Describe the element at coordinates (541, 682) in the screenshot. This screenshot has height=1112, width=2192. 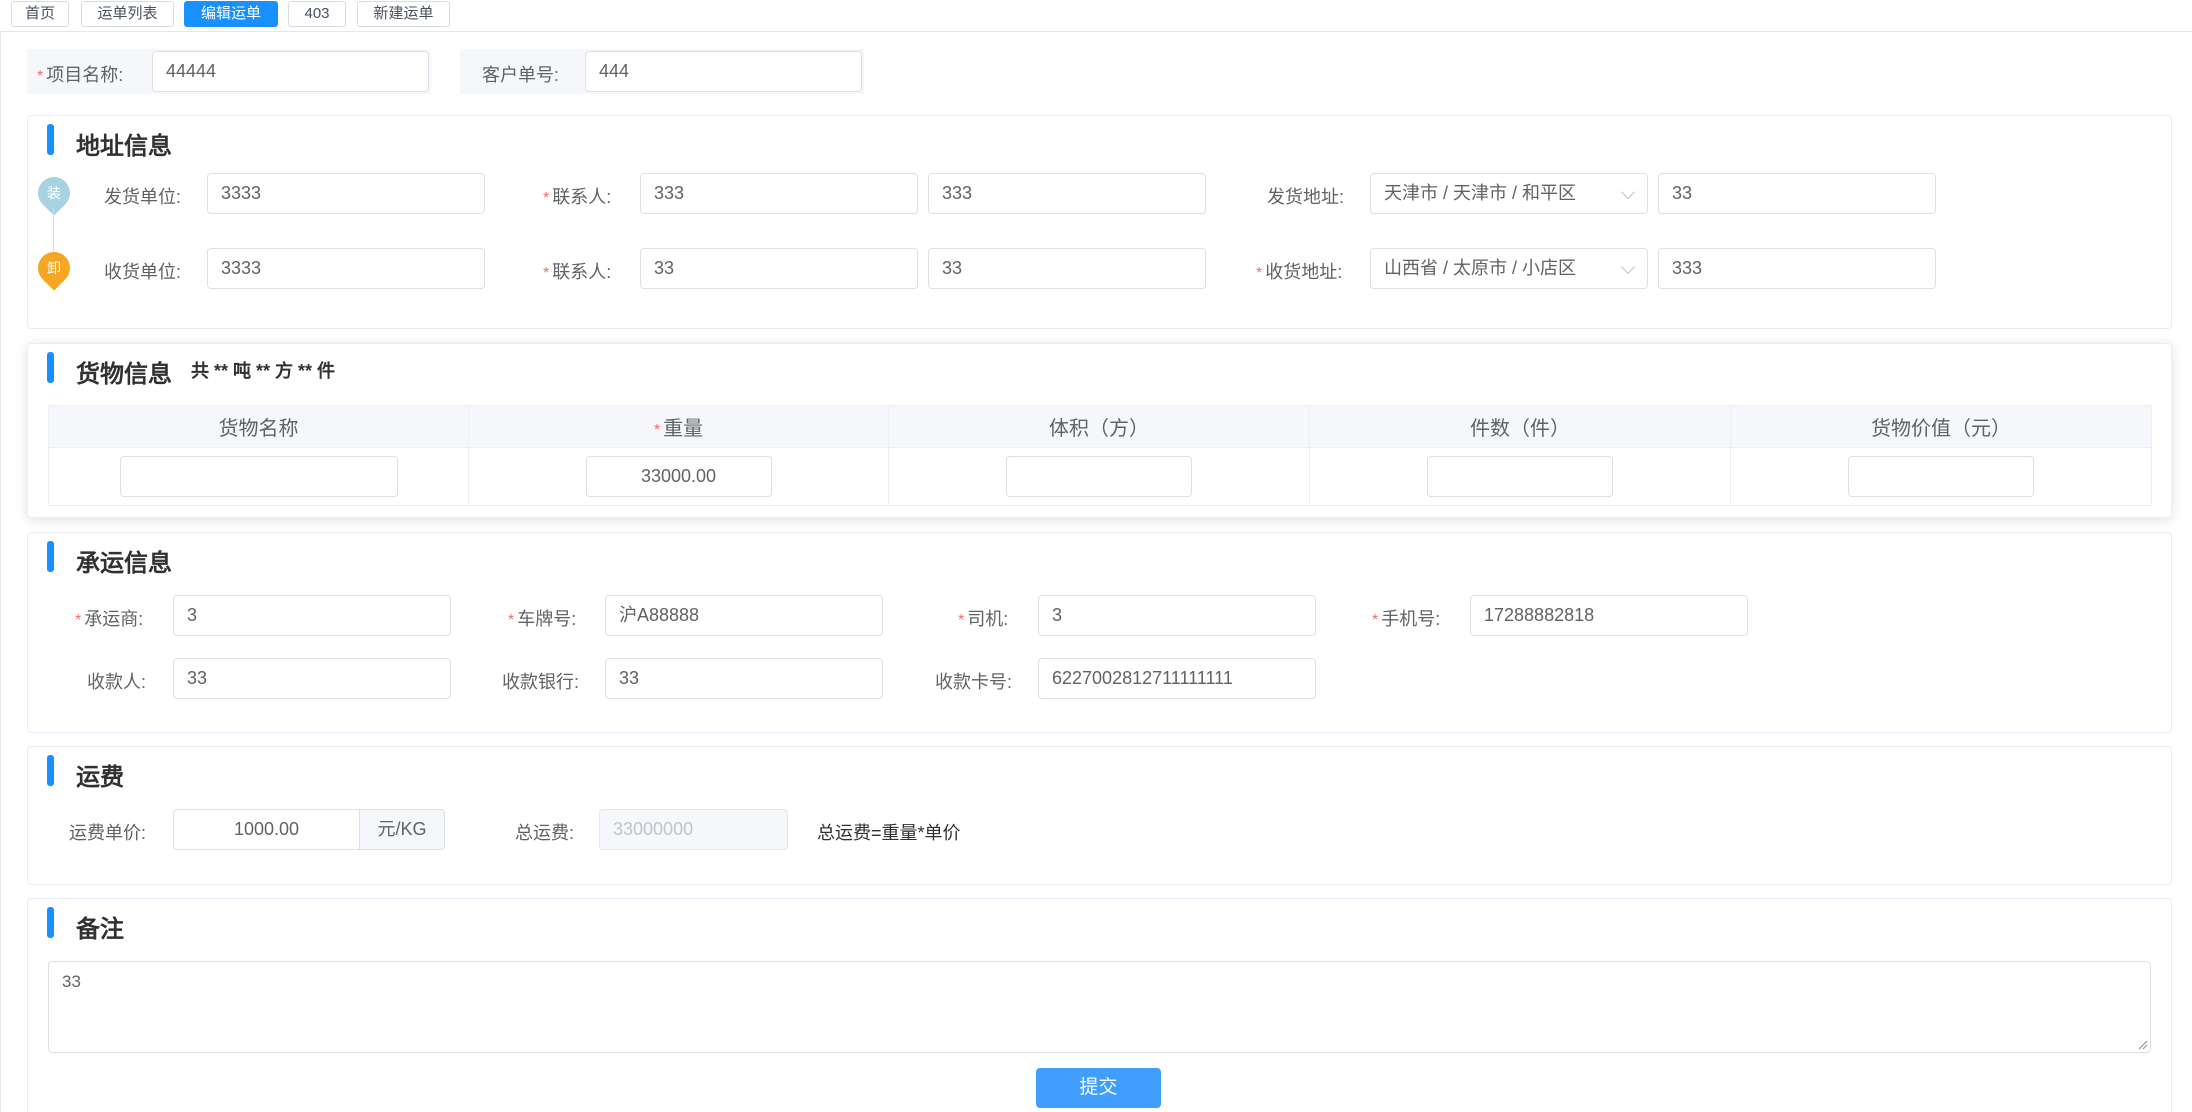
I see `bank-label: 收款银行:` at that location.